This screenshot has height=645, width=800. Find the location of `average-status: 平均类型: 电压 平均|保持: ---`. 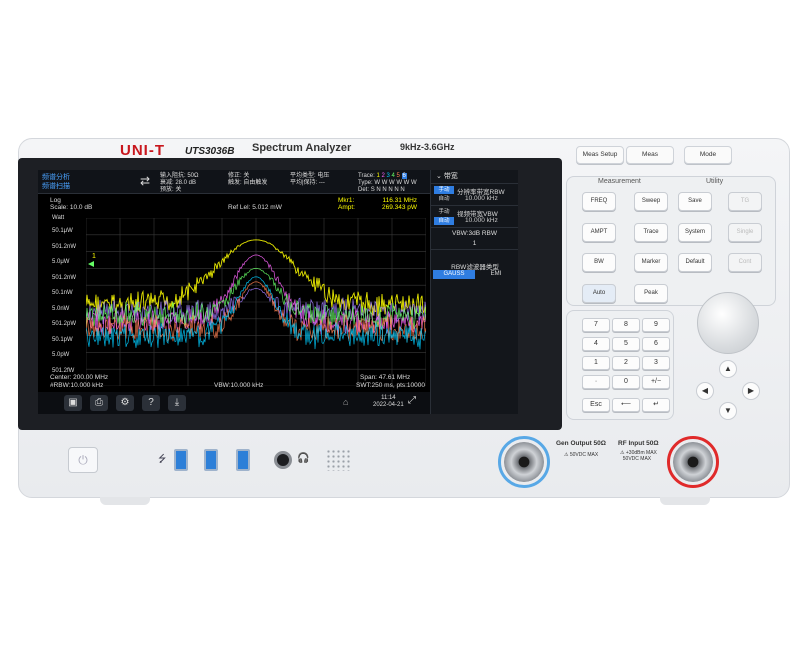

average-status: 平均类型: 电压 平均|保持: --- is located at coordinates (310, 179).